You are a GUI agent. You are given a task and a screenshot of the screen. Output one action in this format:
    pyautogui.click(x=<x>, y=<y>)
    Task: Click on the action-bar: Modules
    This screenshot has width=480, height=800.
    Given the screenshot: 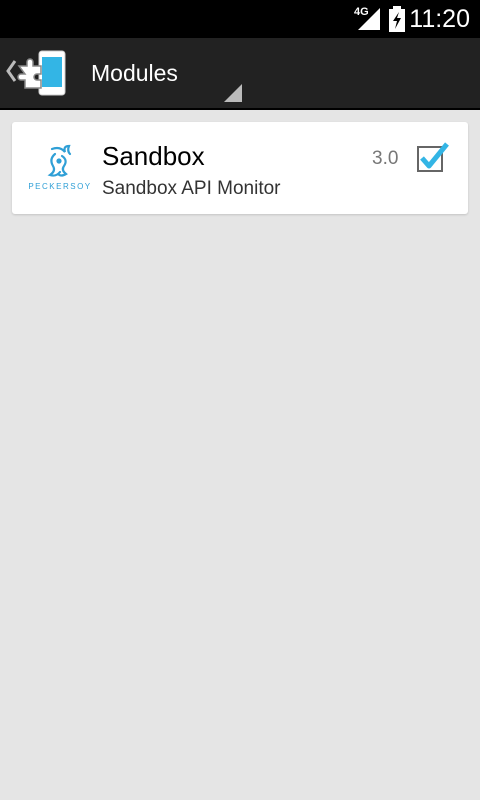 What is the action you would take?
    pyautogui.click(x=240, y=74)
    